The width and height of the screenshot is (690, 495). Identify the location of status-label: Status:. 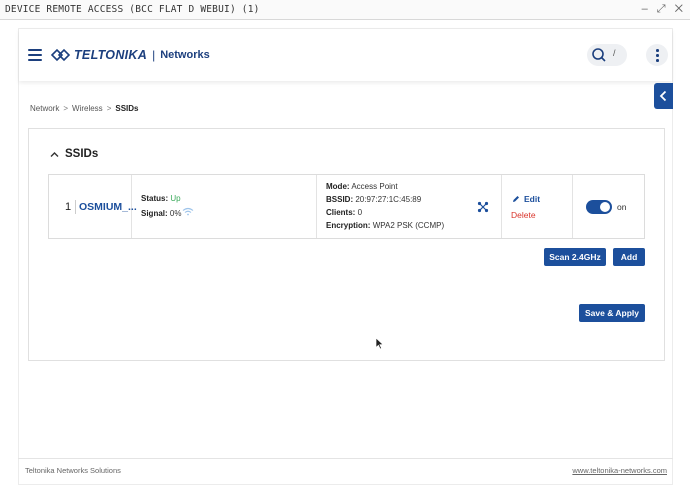
(155, 198).